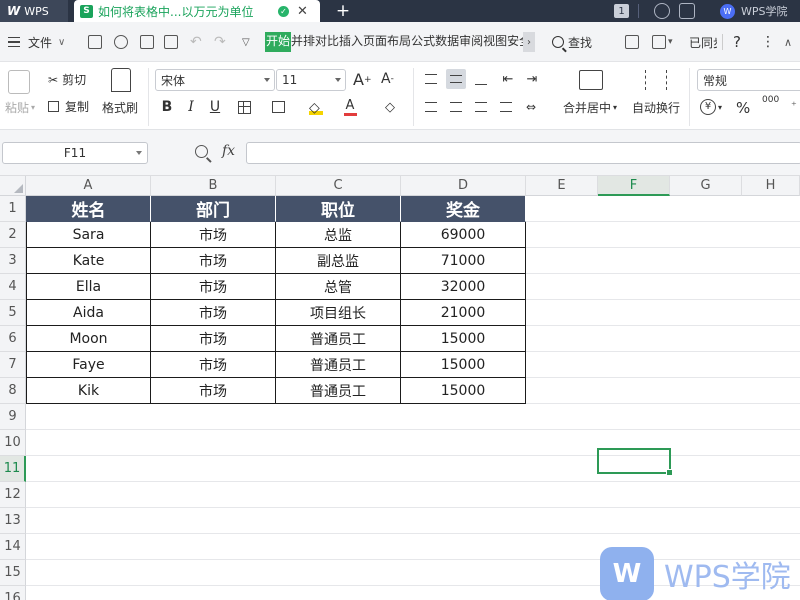  I want to click on table-cell: Sara, so click(88, 235).